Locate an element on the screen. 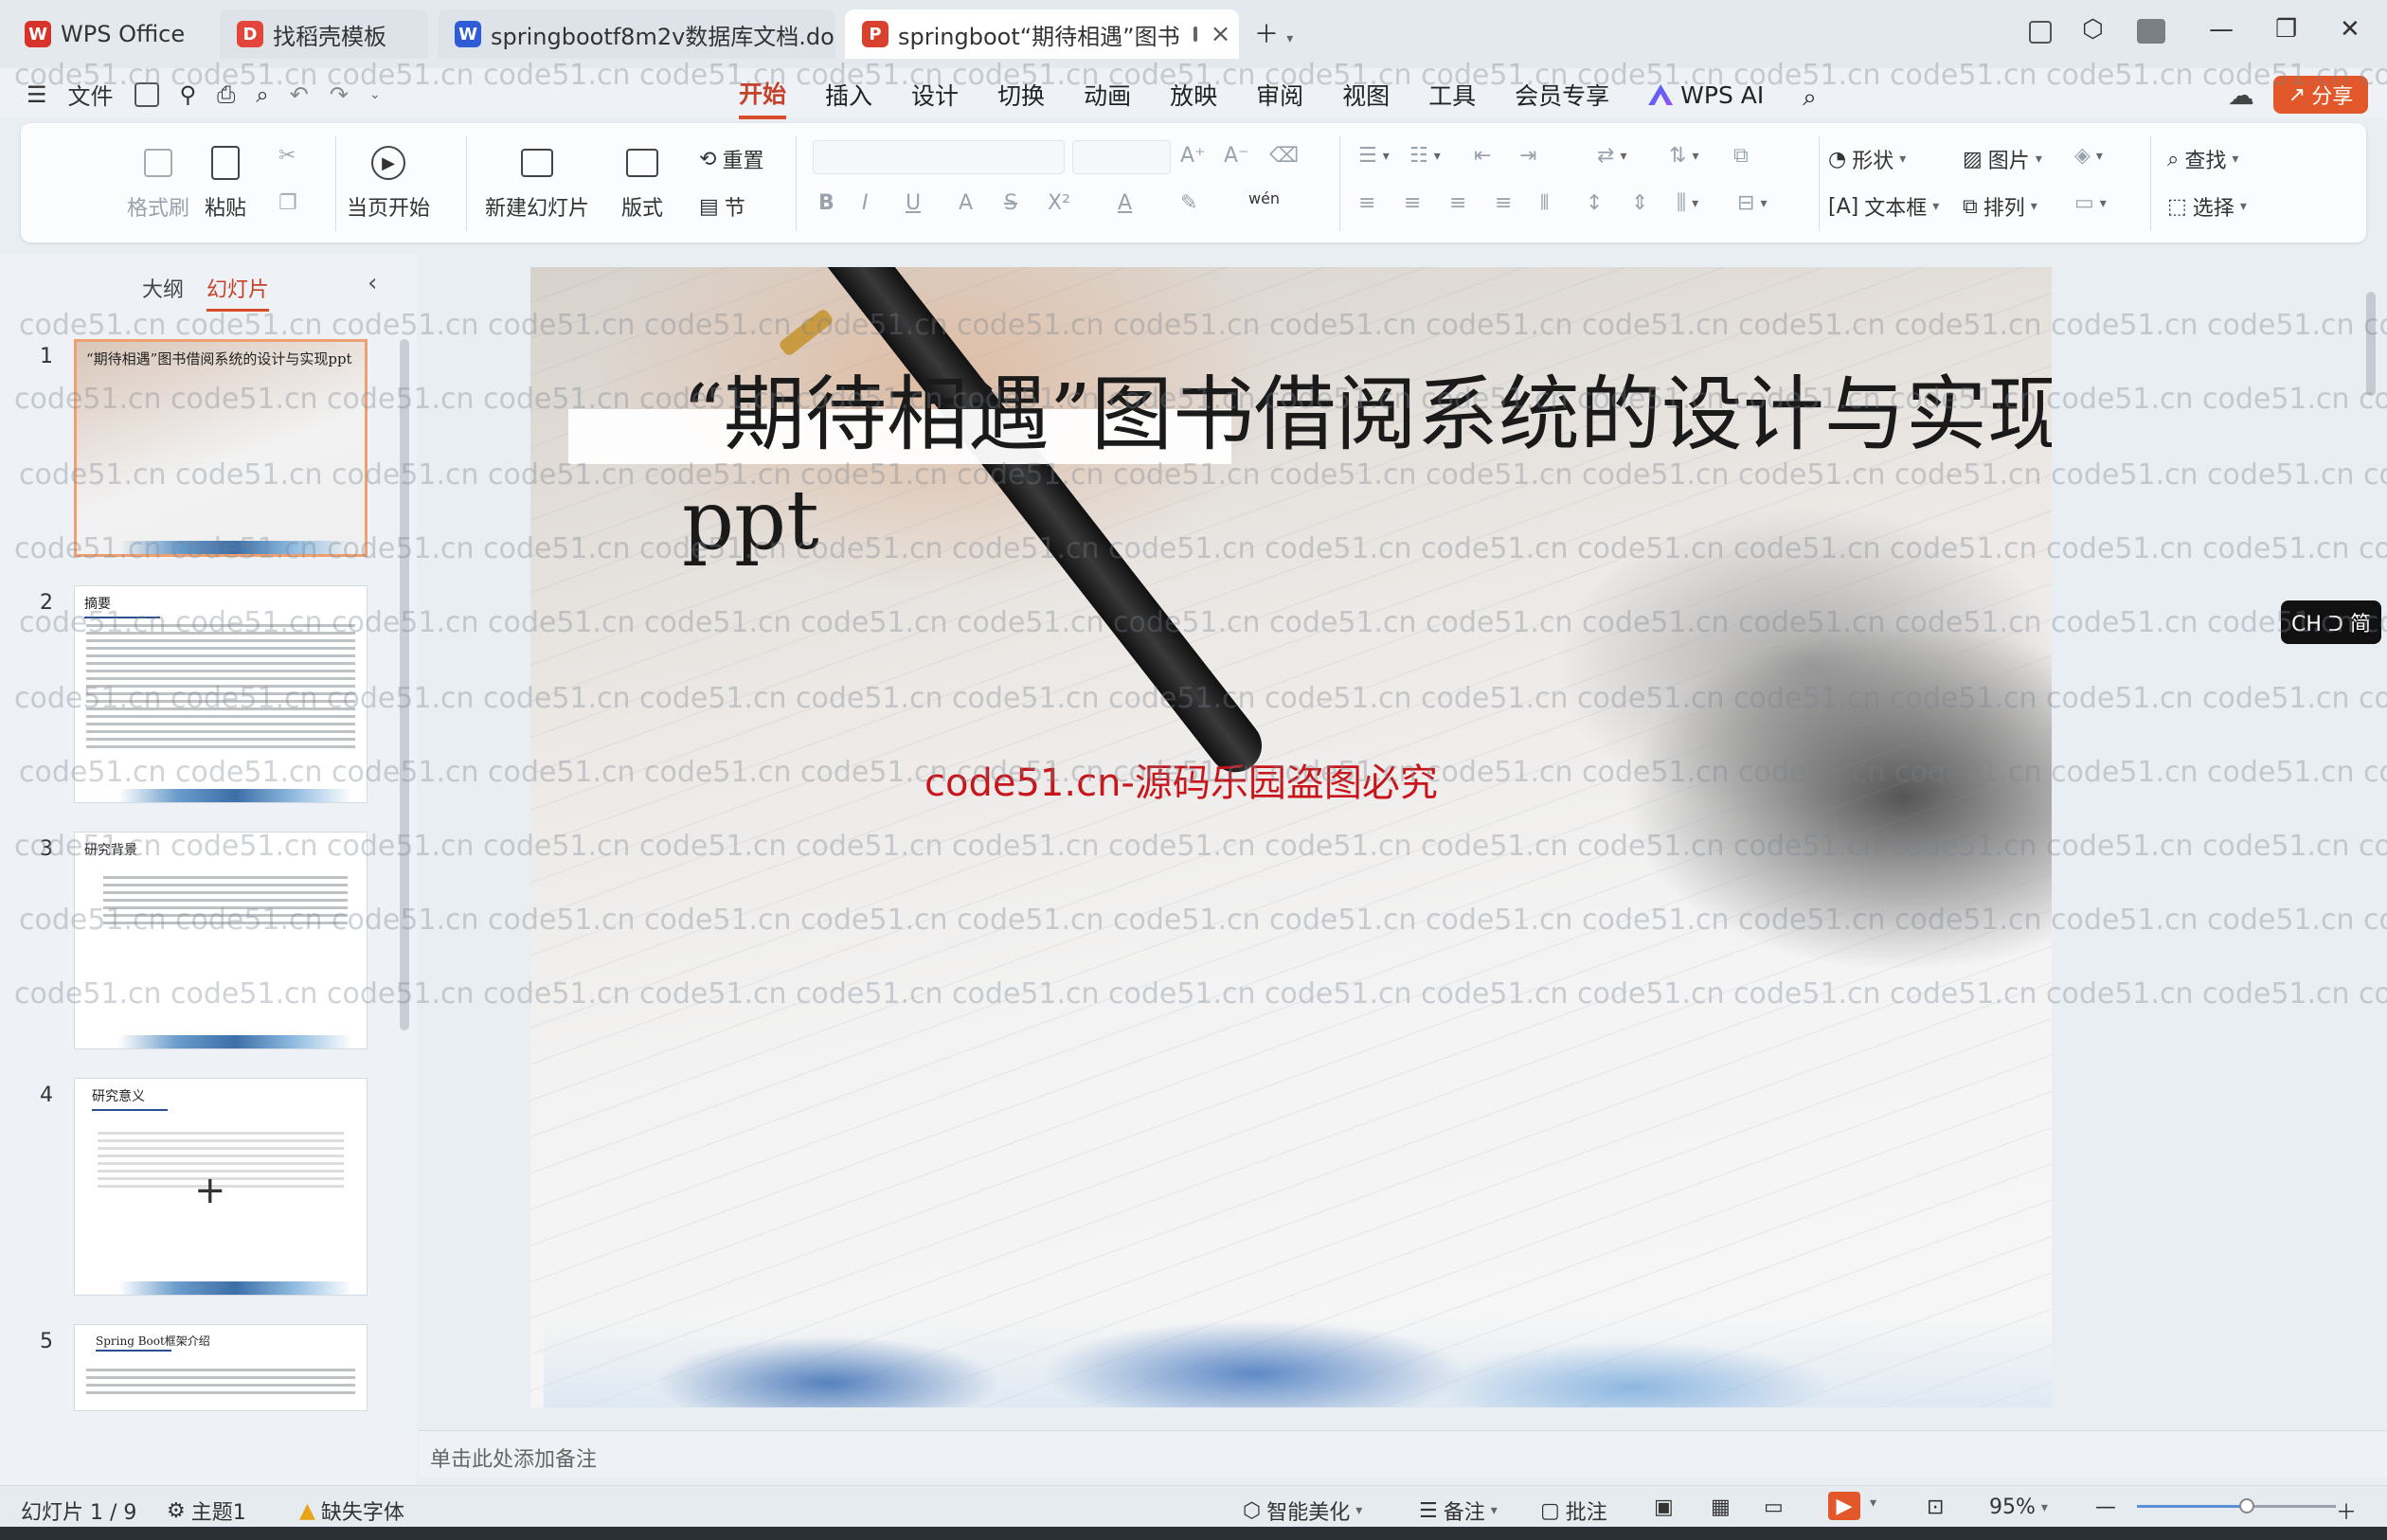 Image resolution: width=2387 pixels, height=1540 pixels. align-right-icon: ≡ is located at coordinates (1457, 203).